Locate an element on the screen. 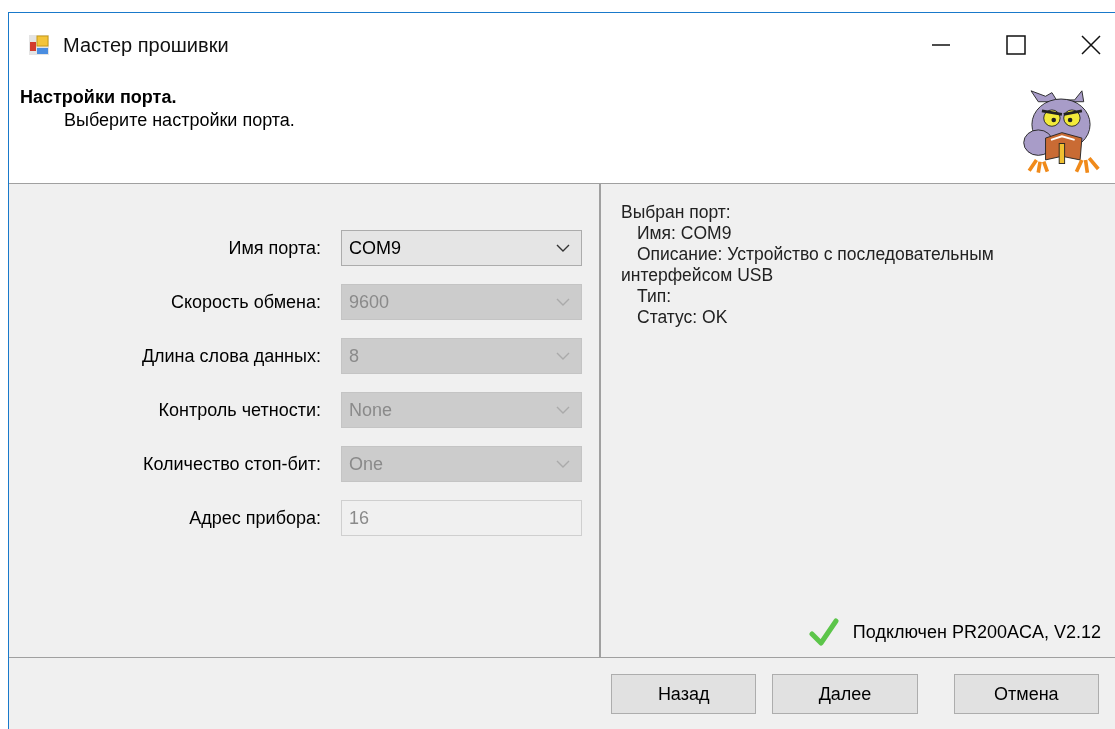 This screenshot has height=729, width=1115. port-info-text: Выбран порт: is located at coordinates (676, 212).